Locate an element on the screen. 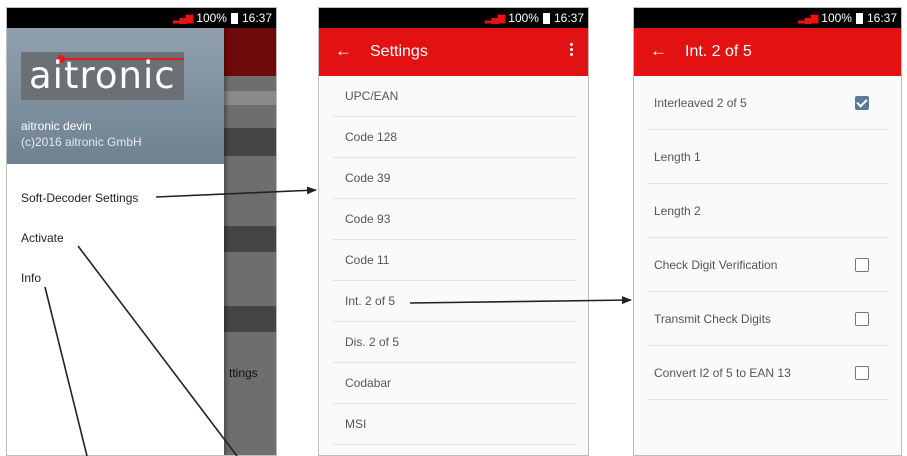  account-copyright: (c)2016 aitronic GmbH is located at coordinates (81, 142).